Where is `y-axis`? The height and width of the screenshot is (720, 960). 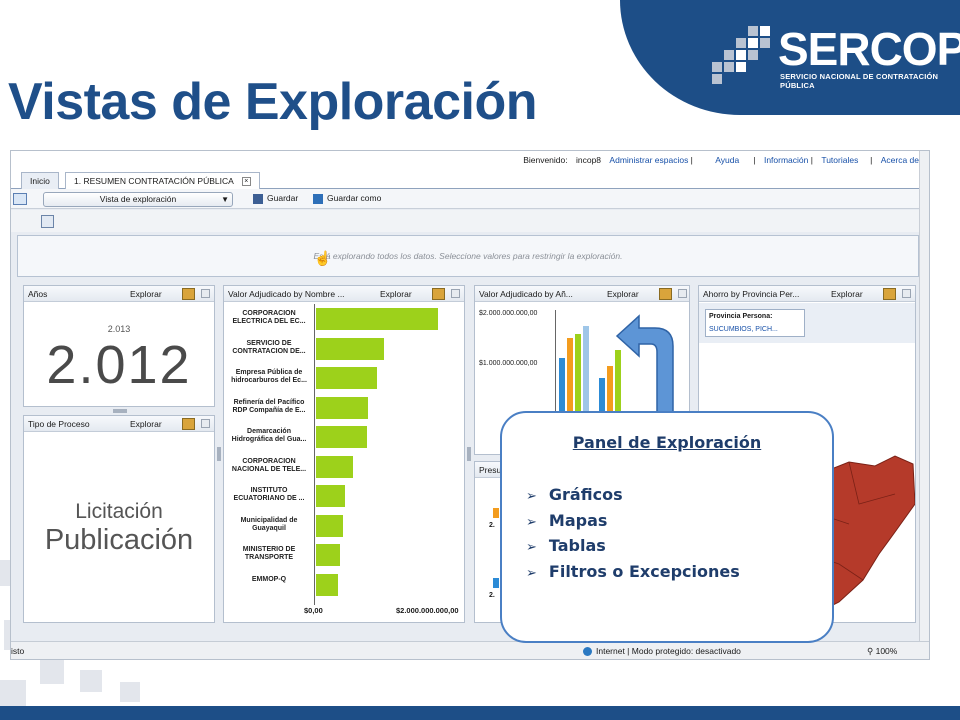
y-axis is located at coordinates (314, 454).